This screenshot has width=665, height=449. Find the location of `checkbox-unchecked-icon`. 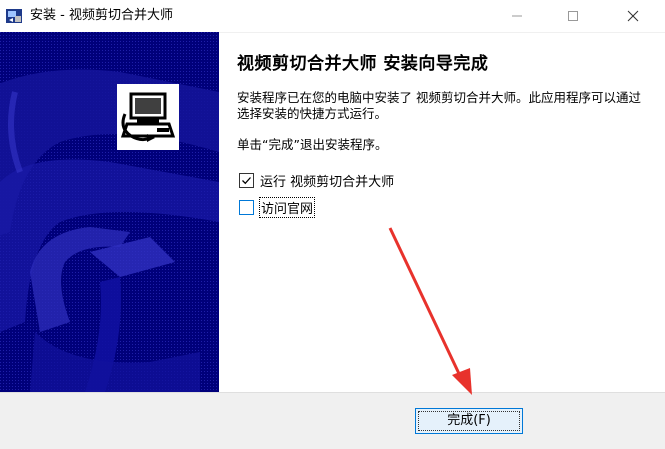

checkbox-unchecked-icon is located at coordinates (246, 207).